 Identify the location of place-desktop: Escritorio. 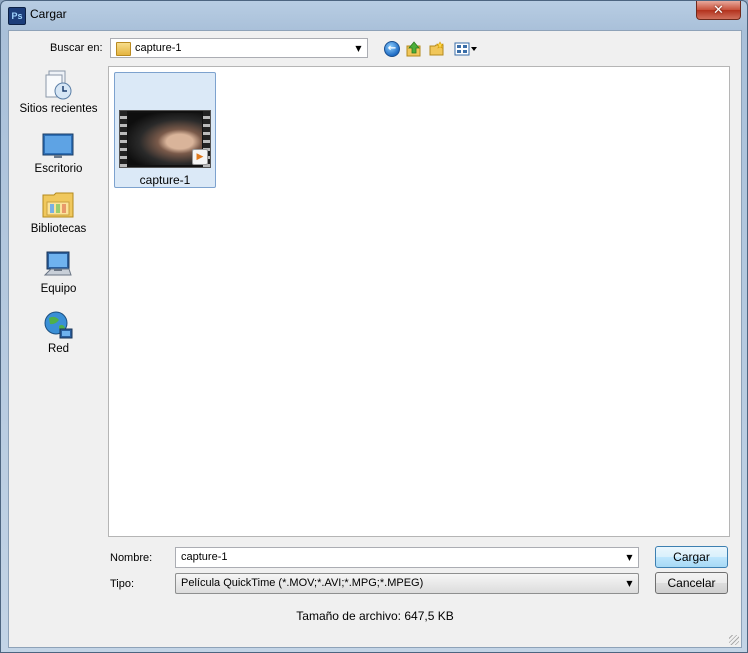
(58, 154).